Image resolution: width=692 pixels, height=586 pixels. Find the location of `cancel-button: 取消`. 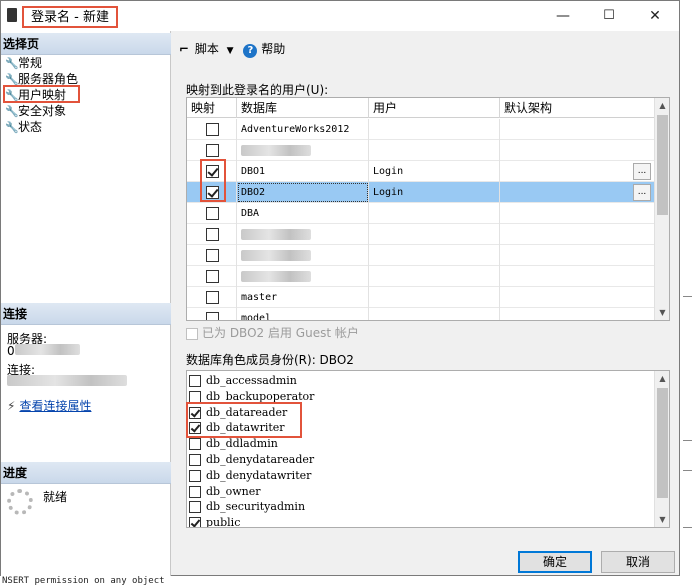

cancel-button: 取消 is located at coordinates (638, 562).